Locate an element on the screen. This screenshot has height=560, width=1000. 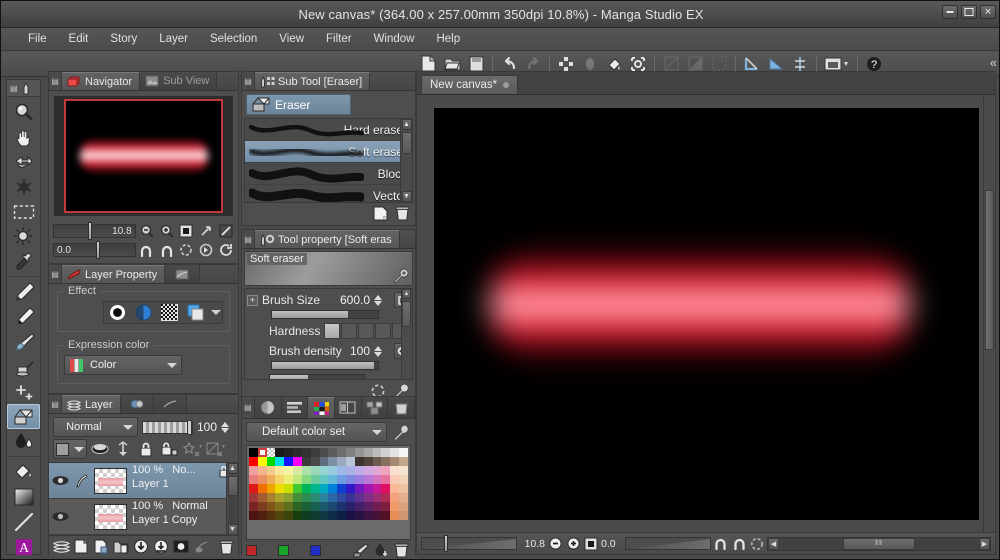
status-rotation-slider is located at coordinates (668, 543).